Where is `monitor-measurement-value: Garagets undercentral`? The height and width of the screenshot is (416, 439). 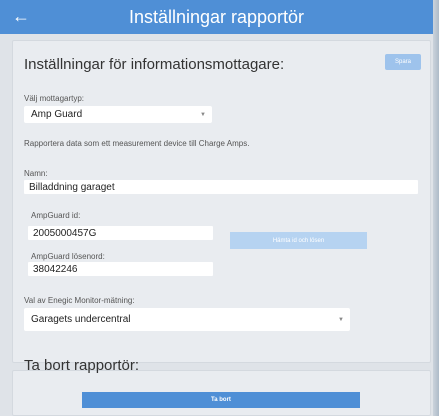
monitor-measurement-value: Garagets undercentral is located at coordinates (81, 319).